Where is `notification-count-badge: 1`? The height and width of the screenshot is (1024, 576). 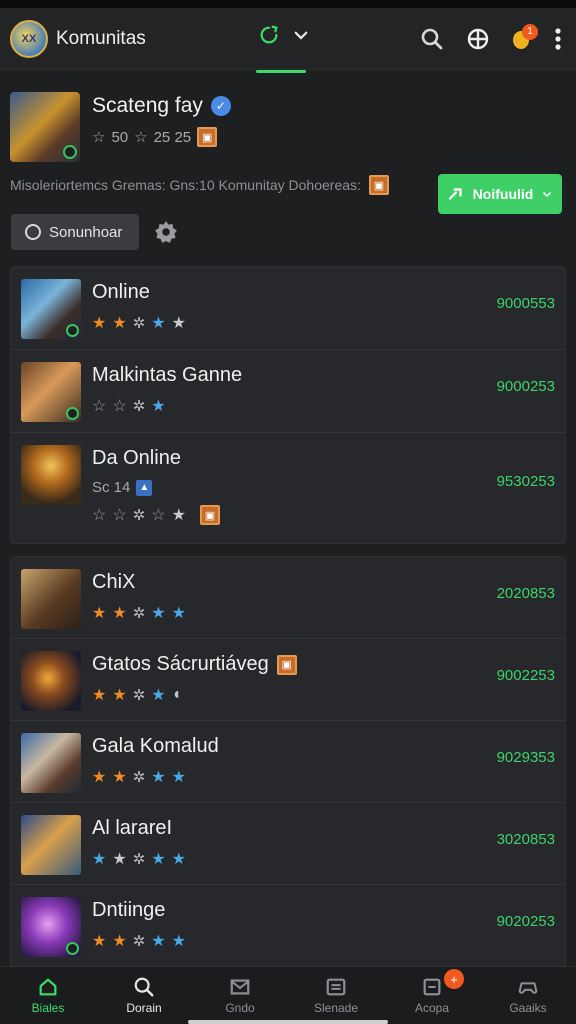 notification-count-badge: 1 is located at coordinates (530, 31).